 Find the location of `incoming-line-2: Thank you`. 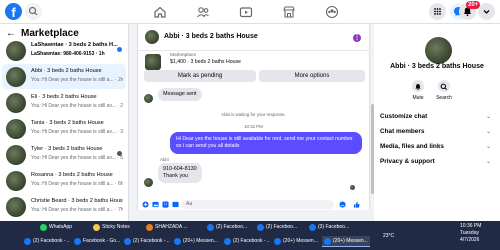

incoming-line-2: Thank you is located at coordinates (176, 176).